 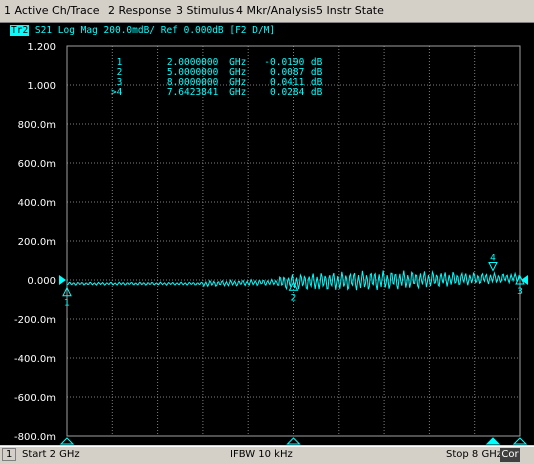 I want to click on y-tick-label: 200.0m, so click(x=37, y=242).